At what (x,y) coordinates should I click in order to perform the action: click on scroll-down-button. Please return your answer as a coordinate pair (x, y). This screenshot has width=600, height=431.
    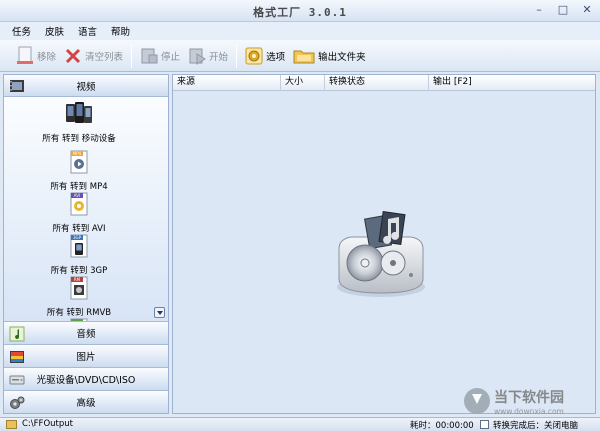
    Looking at the image, I should click on (159, 312).